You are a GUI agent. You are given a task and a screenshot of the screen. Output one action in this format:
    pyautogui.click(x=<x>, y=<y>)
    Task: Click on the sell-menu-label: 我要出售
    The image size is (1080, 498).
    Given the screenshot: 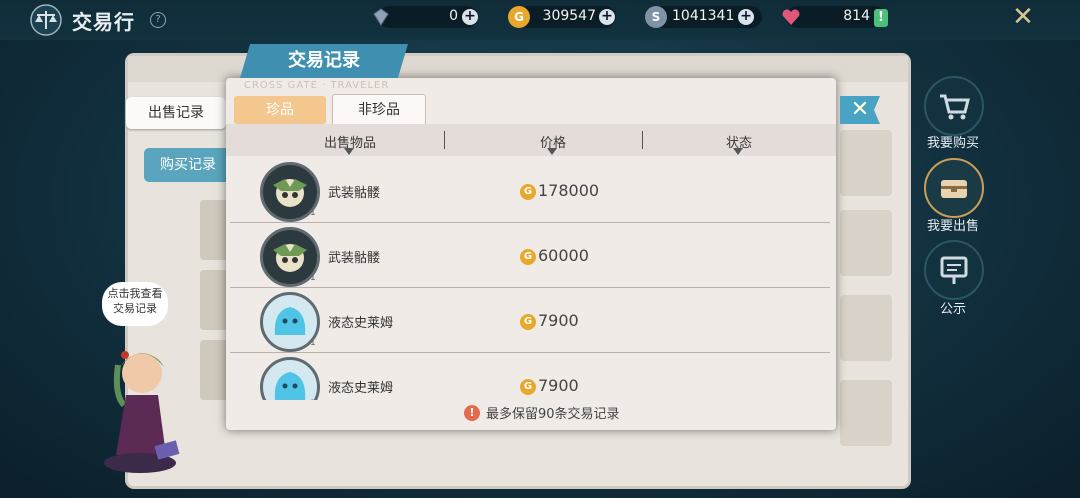 What is the action you would take?
    pyautogui.click(x=952, y=226)
    